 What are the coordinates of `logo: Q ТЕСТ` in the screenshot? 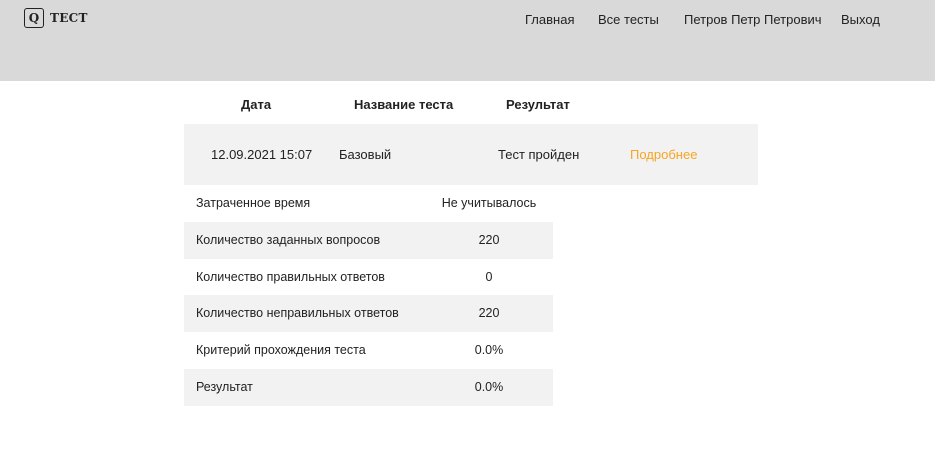 It's located at (56, 18).